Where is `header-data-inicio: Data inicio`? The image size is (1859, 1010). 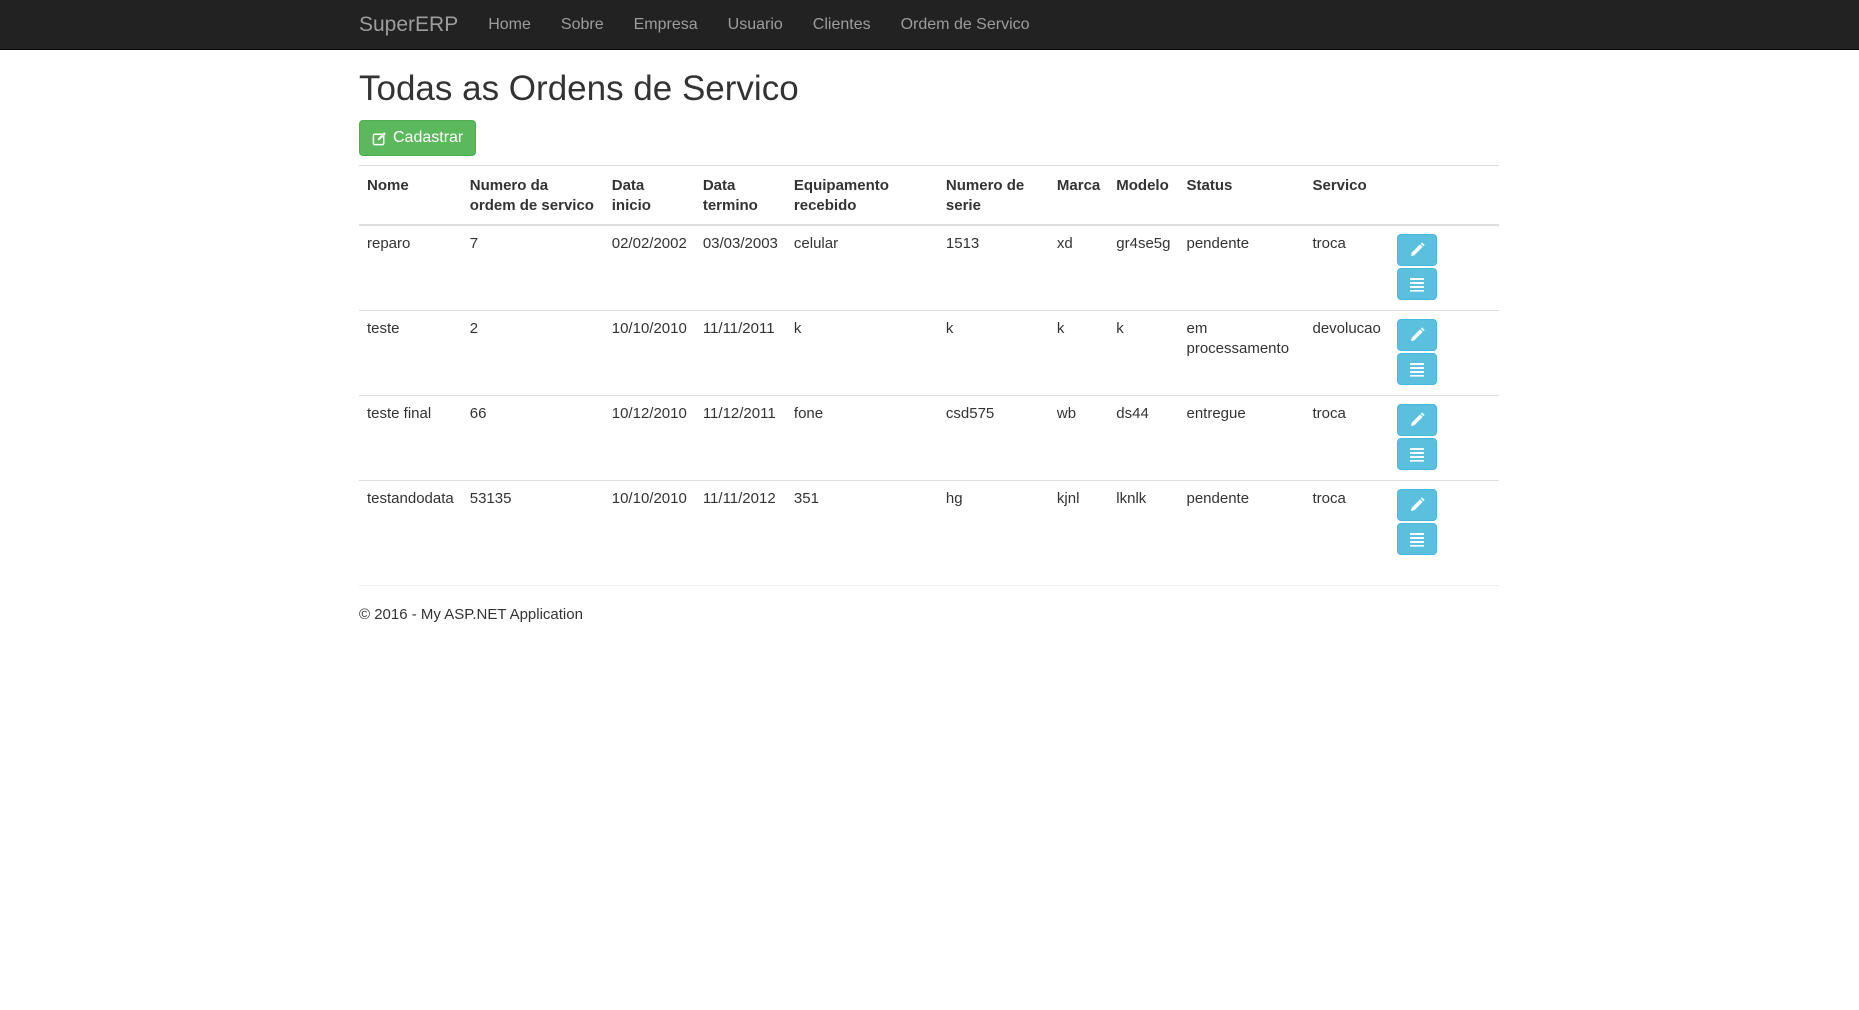
header-data-inicio: Data inicio is located at coordinates (649, 195).